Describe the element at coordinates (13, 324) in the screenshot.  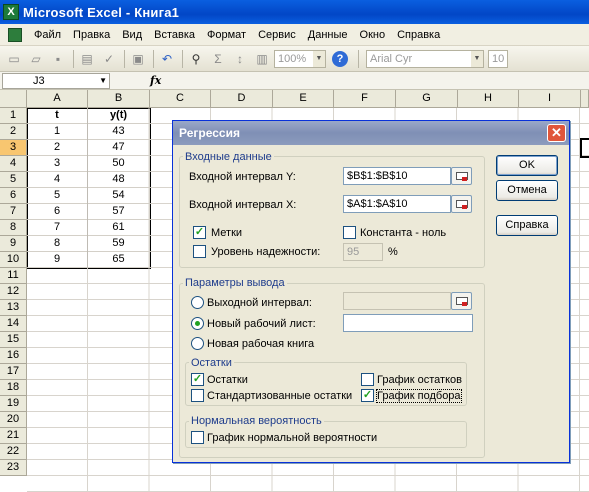
I see `row-header: 14` at that location.